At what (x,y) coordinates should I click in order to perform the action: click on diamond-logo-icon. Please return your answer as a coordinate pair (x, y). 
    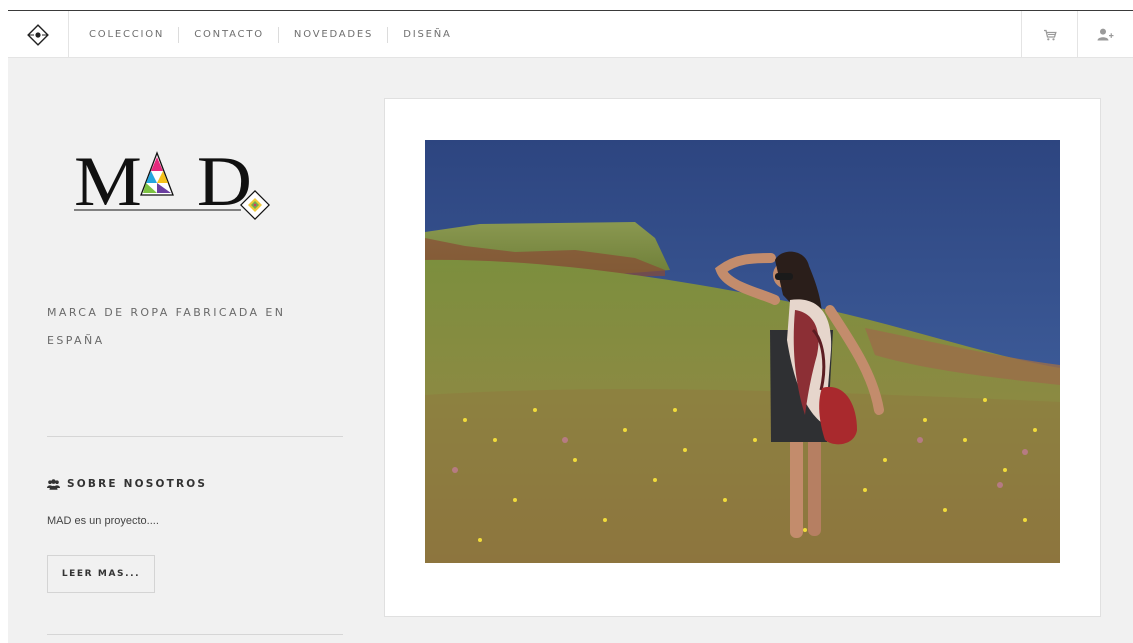
    Looking at the image, I should click on (38, 34).